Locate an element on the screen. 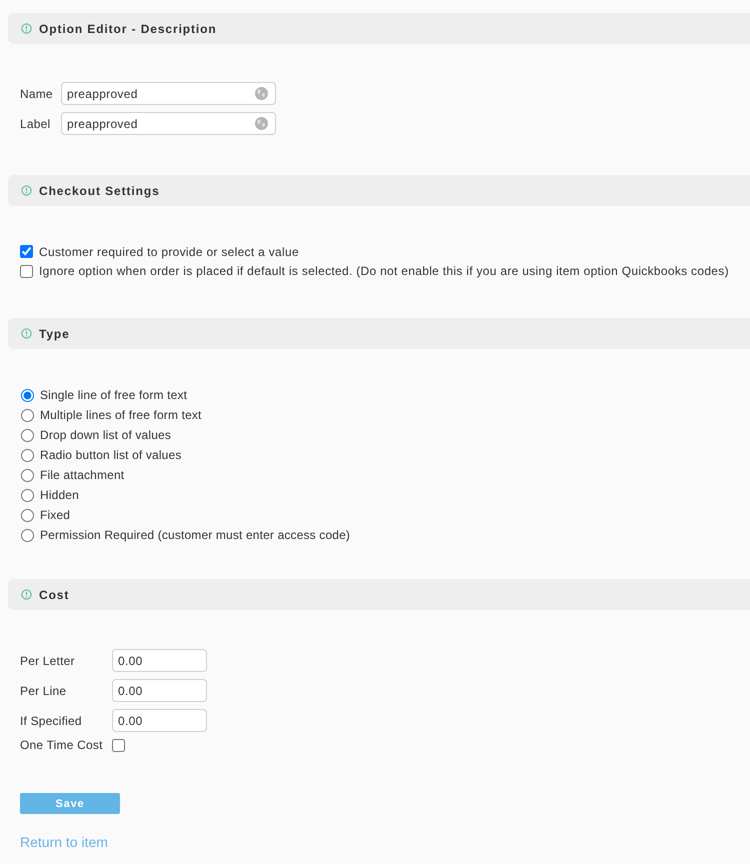  field-label: Name is located at coordinates (37, 93).